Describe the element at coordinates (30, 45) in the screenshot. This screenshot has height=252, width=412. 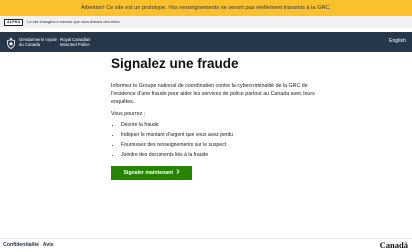
I see `org-name-fr-line2: du Canada` at that location.